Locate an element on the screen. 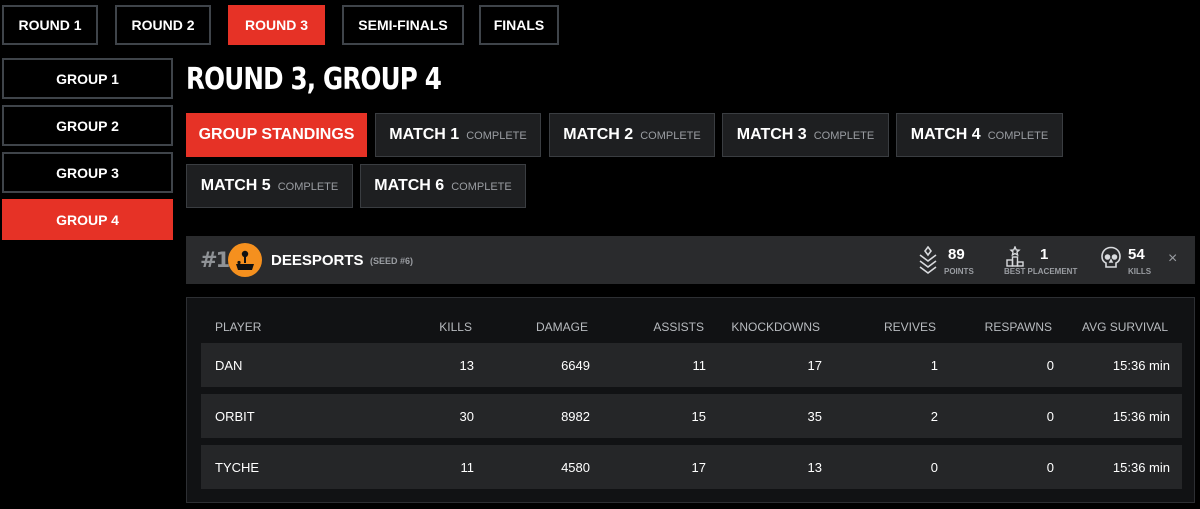  tab-match-5: MATCH 5 COMPLETE is located at coordinates (269, 186).